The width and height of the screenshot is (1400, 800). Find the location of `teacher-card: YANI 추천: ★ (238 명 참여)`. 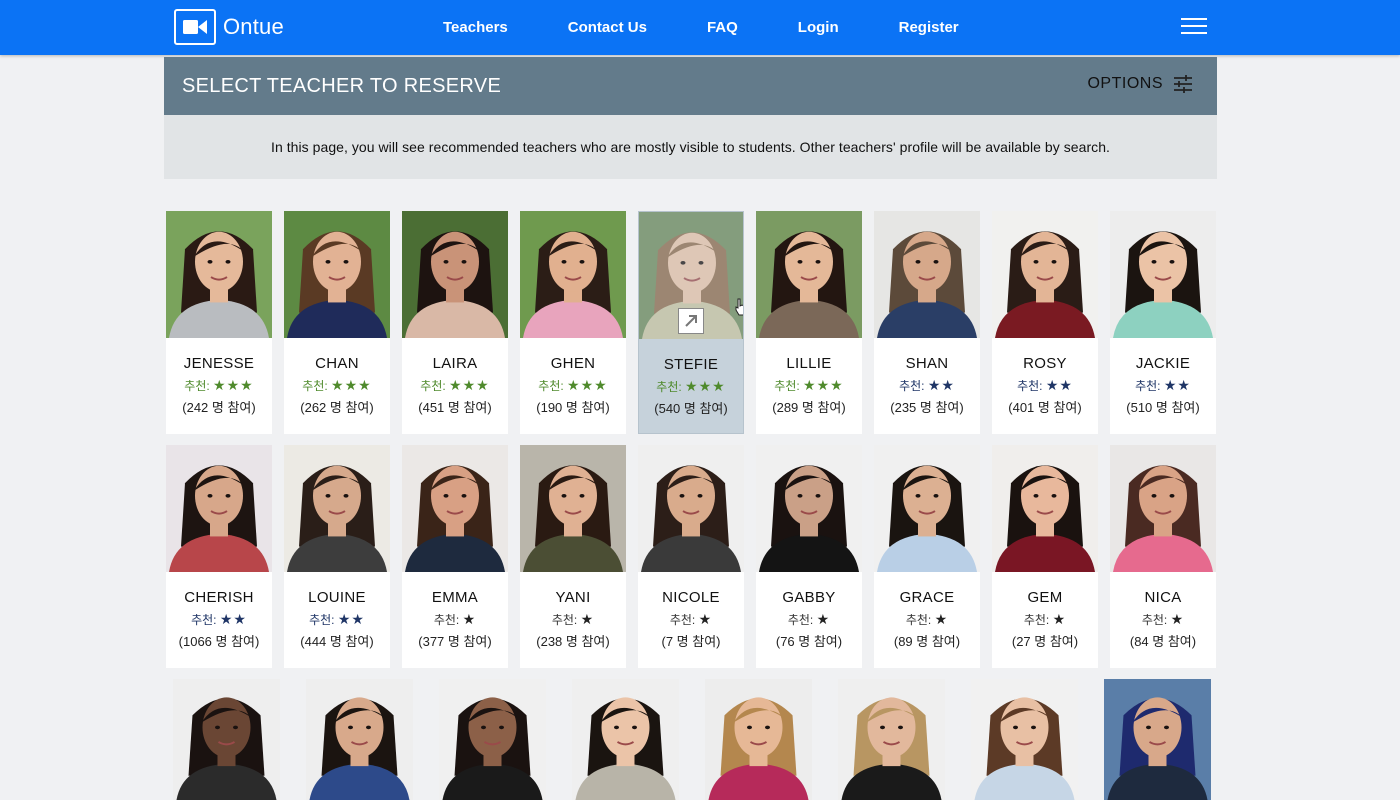

teacher-card: YANI 추천: ★ (238 명 참여) is located at coordinates (573, 556).